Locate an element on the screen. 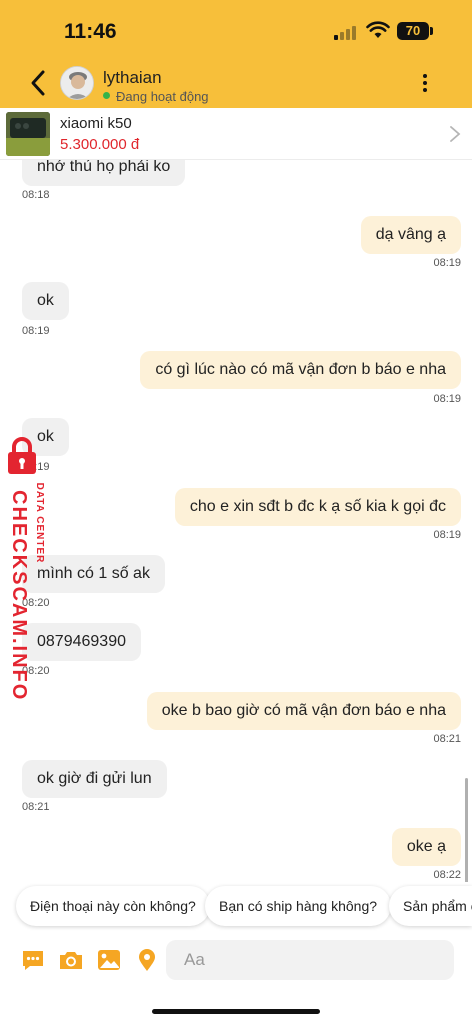 The image size is (472, 1024). scrollbar is located at coordinates (466, 830).